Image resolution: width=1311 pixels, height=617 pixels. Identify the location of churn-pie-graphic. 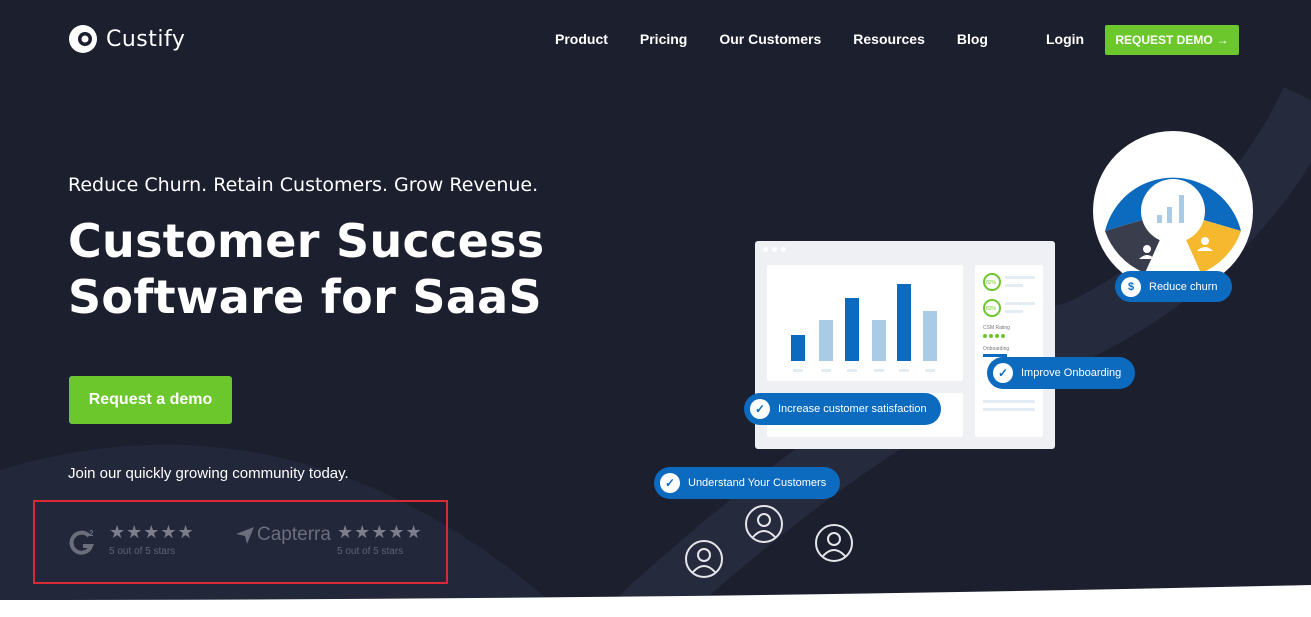
(1173, 211).